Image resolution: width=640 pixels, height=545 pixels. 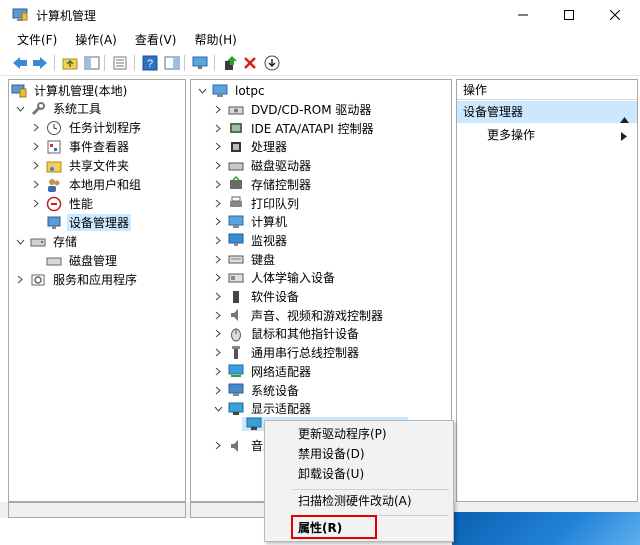 I want to click on device-category: 鼠标和其他指针设备, so click(x=287, y=333).